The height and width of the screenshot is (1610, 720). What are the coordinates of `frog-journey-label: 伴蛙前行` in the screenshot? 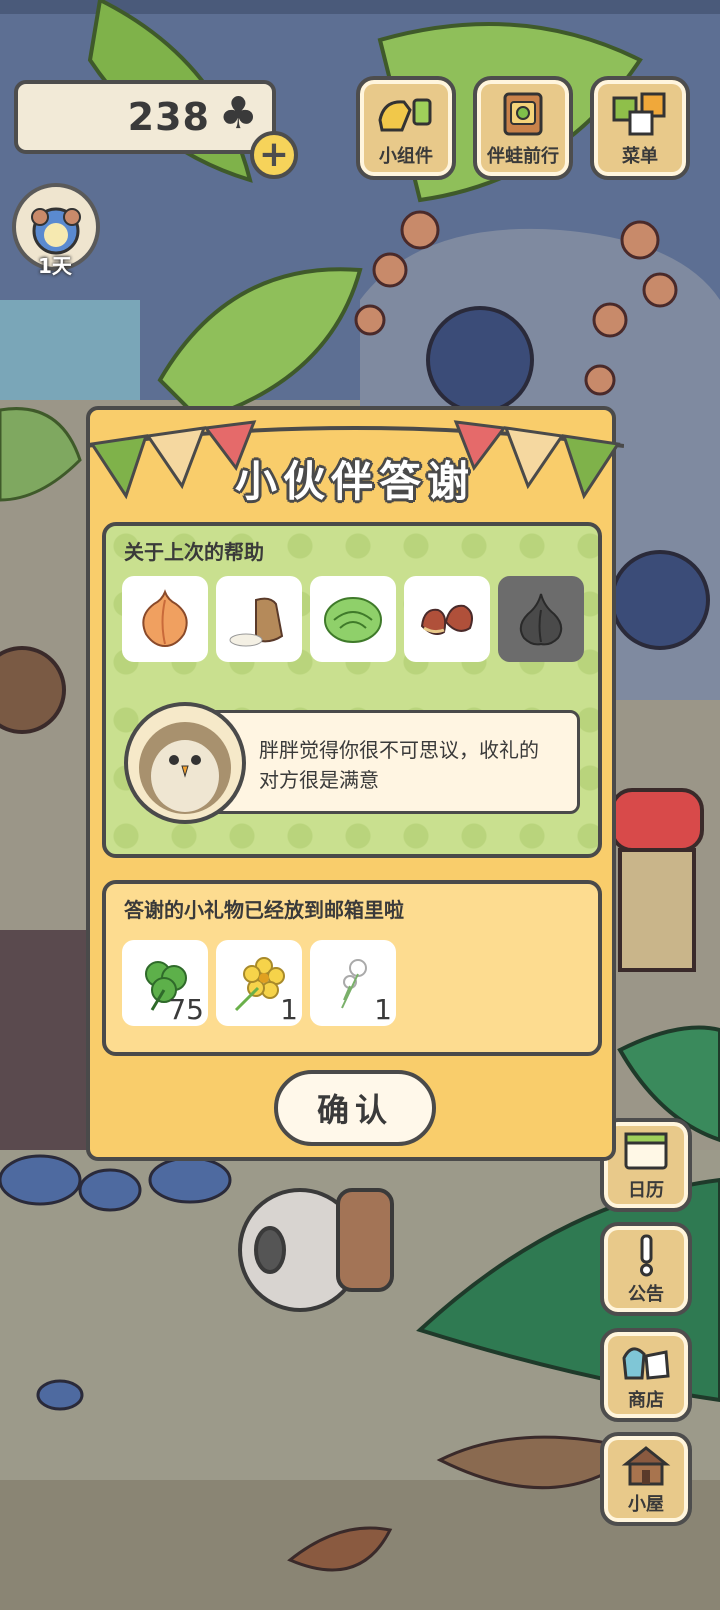 It's located at (523, 156).